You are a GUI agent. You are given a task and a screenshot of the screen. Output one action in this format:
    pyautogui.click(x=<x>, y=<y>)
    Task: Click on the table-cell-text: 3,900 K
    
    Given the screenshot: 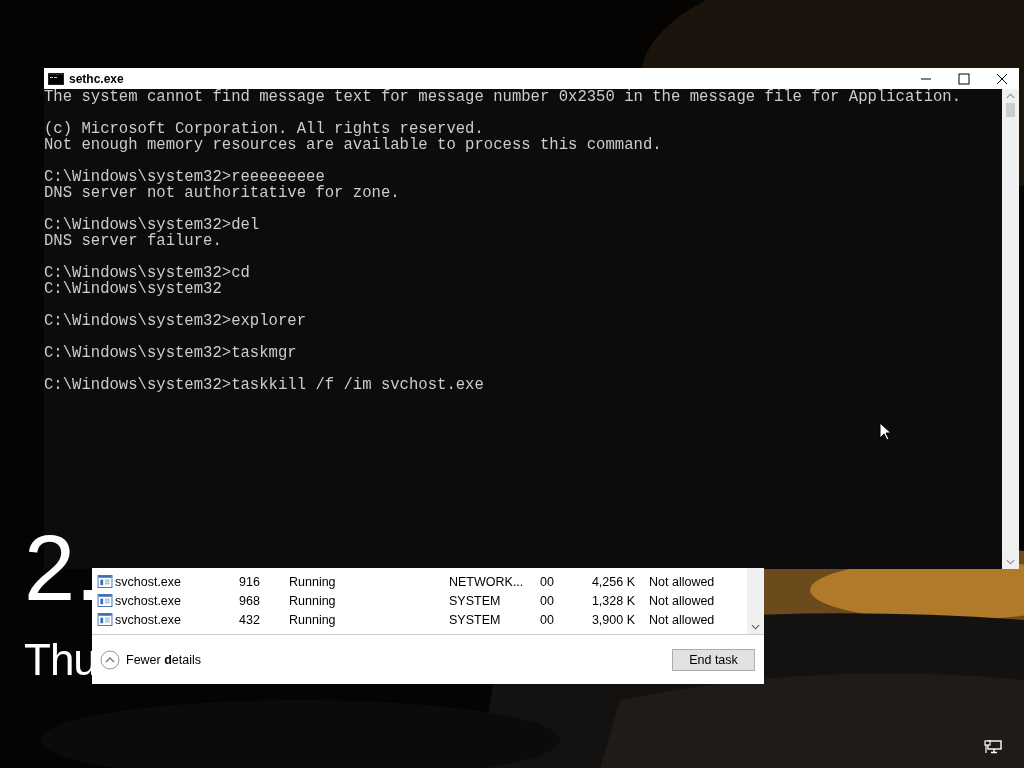 What is the action you would take?
    pyautogui.click(x=613, y=619)
    